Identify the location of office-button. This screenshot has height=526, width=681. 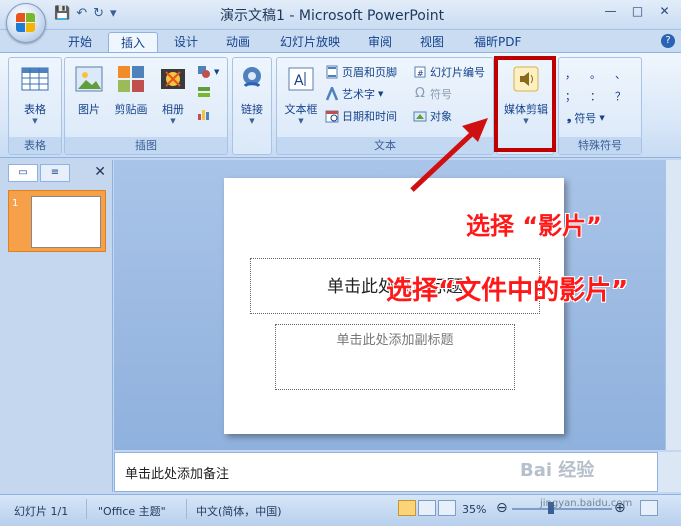
(26, 23).